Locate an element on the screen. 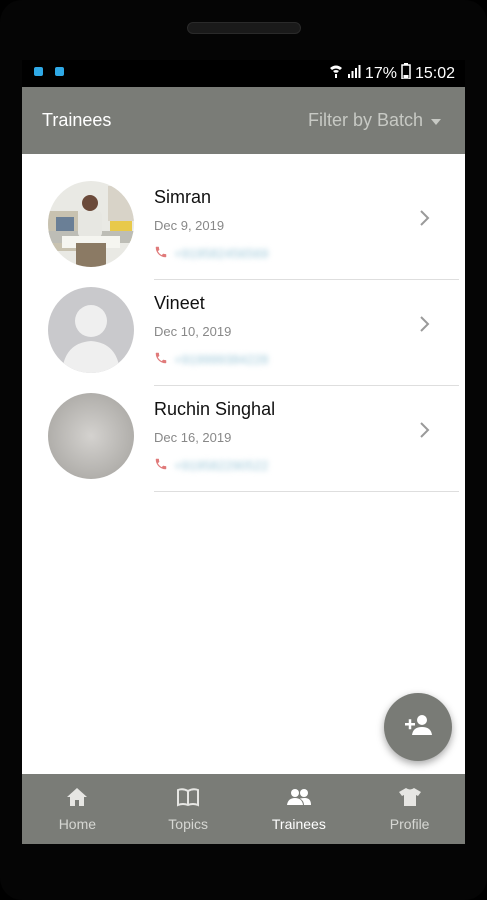 The image size is (487, 900). people-icon is located at coordinates (299, 798).